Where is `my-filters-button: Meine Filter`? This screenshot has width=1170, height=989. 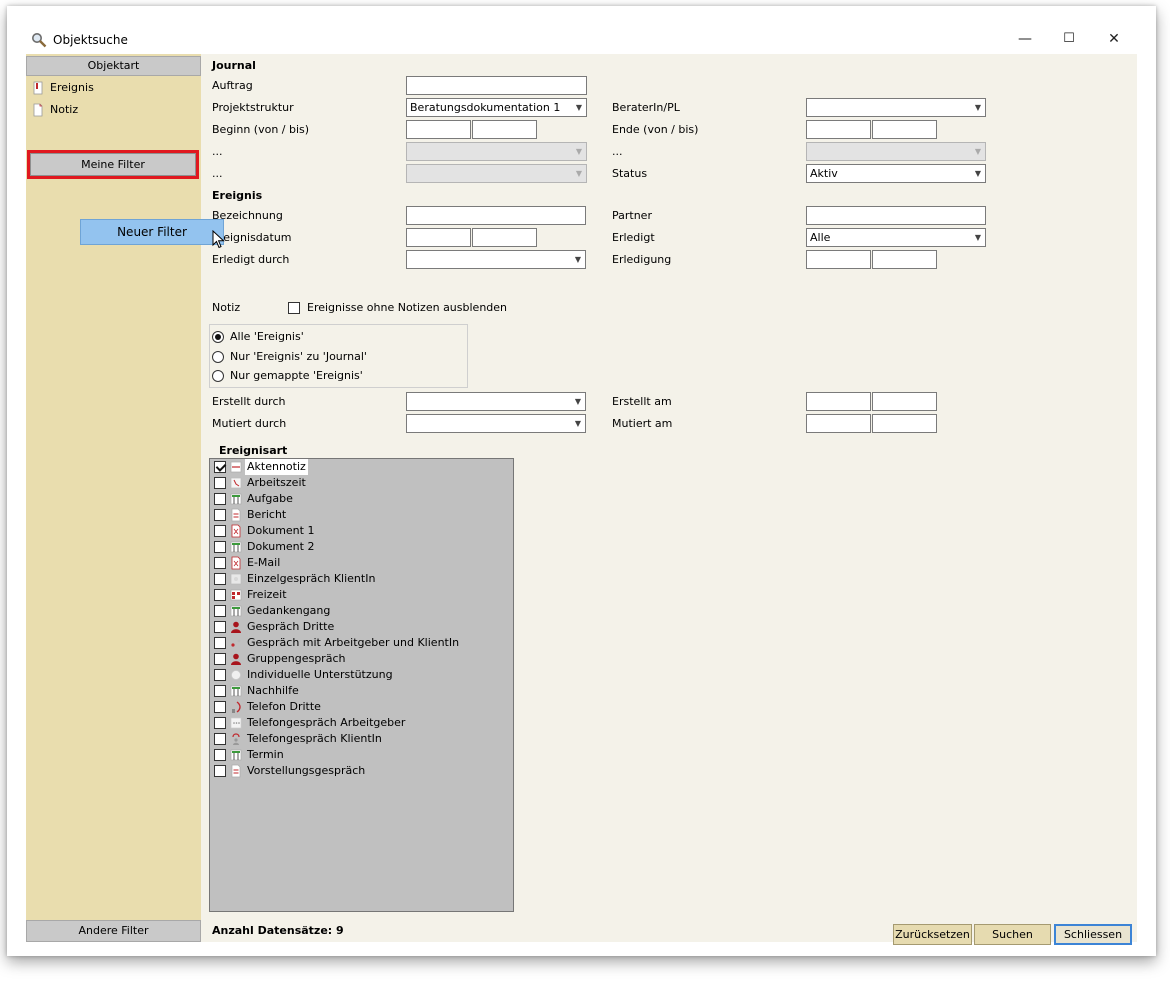
my-filters-button: Meine Filter is located at coordinates (113, 164).